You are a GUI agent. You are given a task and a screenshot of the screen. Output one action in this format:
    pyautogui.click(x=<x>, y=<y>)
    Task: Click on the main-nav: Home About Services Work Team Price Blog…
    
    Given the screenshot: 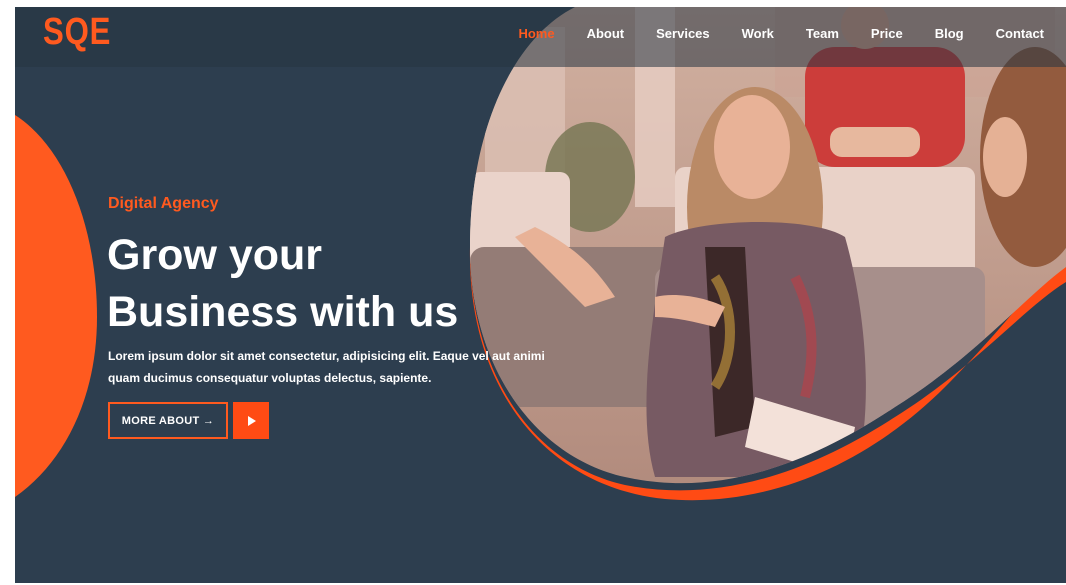 What is the action you would take?
    pyautogui.click(x=781, y=33)
    